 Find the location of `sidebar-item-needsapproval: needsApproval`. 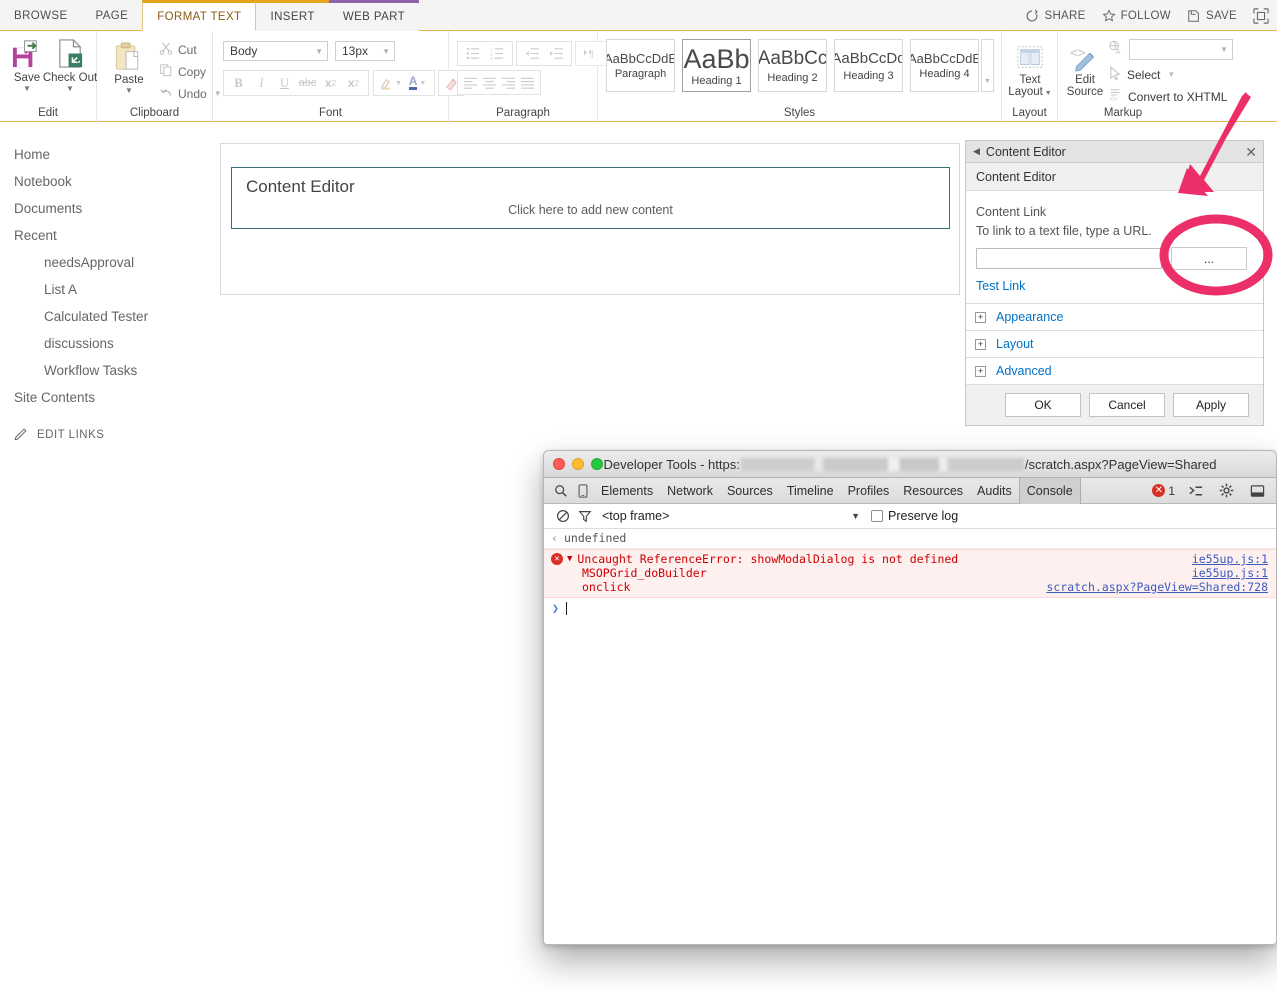

sidebar-item-needsapproval: needsApproval is located at coordinates (114, 263).